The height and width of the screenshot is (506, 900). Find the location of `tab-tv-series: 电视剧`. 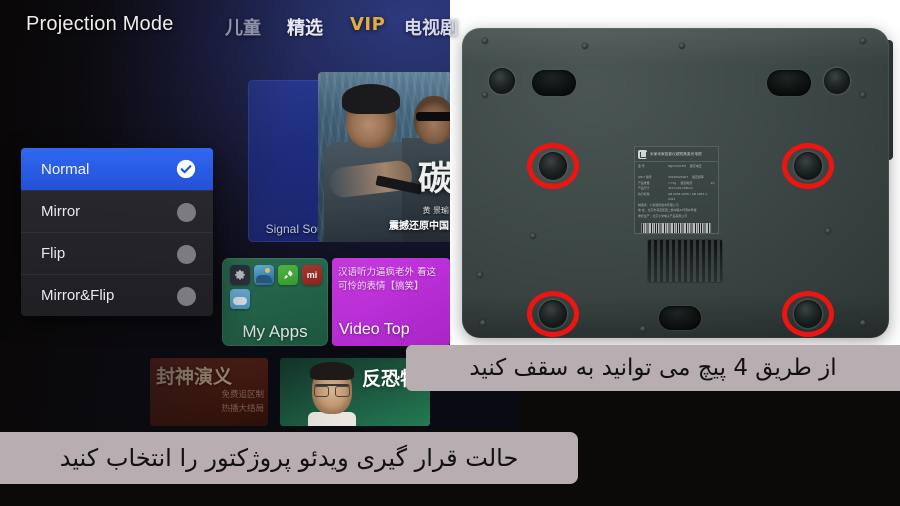

tab-tv-series: 电视剧 is located at coordinates (431, 27).